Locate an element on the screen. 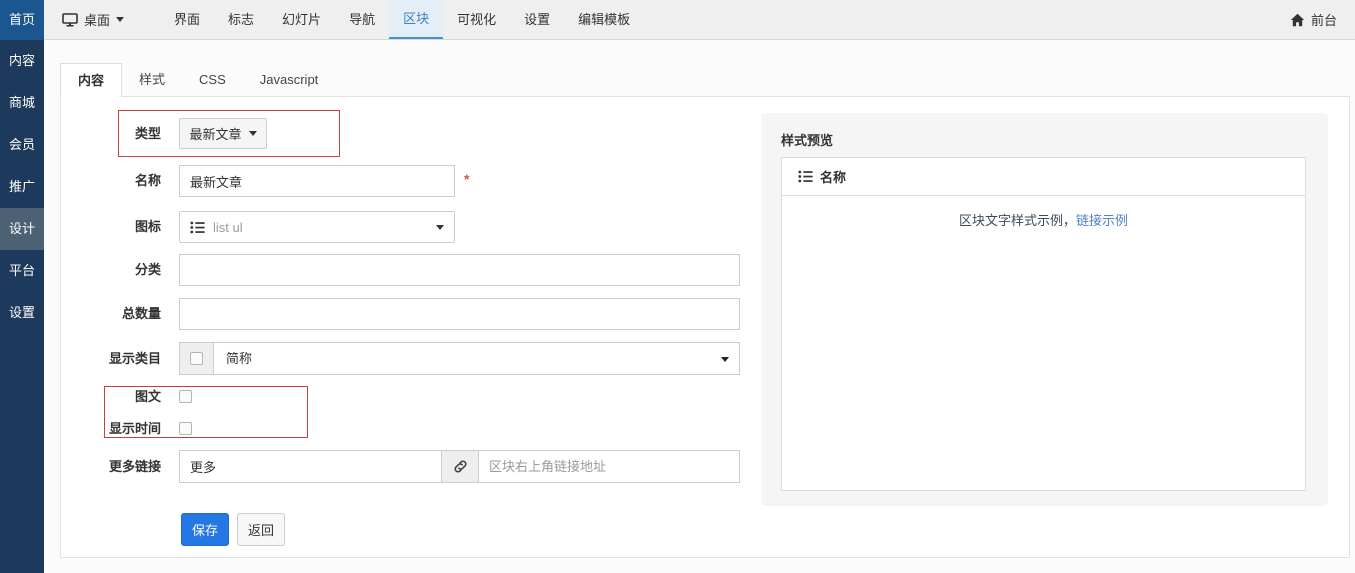 The image size is (1355, 573). image-text-checkbox is located at coordinates (185, 396).